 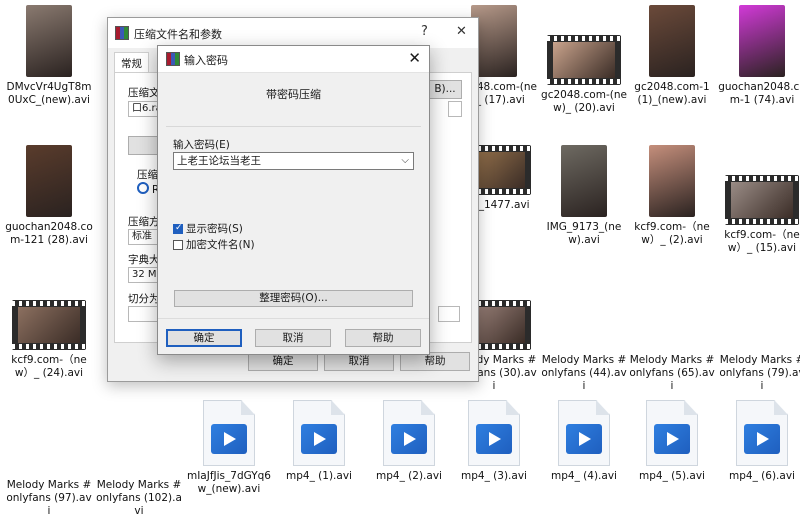 I want to click on file-item: Melody Marks #onlyfans (44).avi, so click(x=584, y=371).